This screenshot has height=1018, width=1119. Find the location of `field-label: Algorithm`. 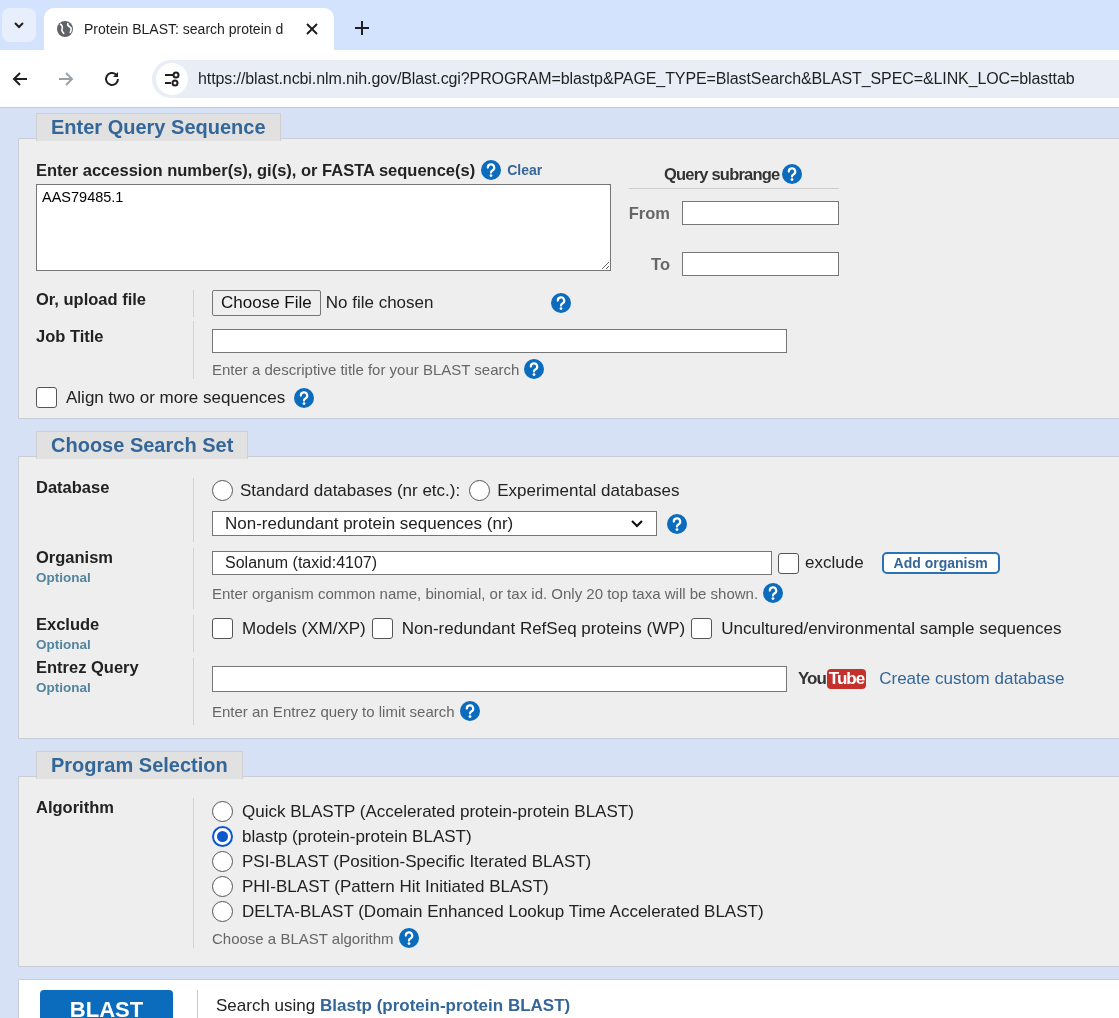

field-label: Algorithm is located at coordinates (75, 807).